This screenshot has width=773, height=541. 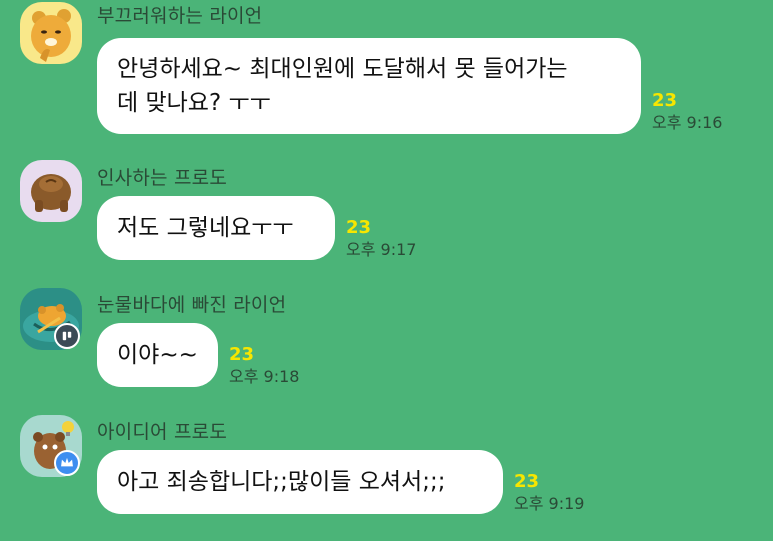 What do you see at coordinates (67, 336) in the screenshot?
I see `manager-badge-icon` at bounding box center [67, 336].